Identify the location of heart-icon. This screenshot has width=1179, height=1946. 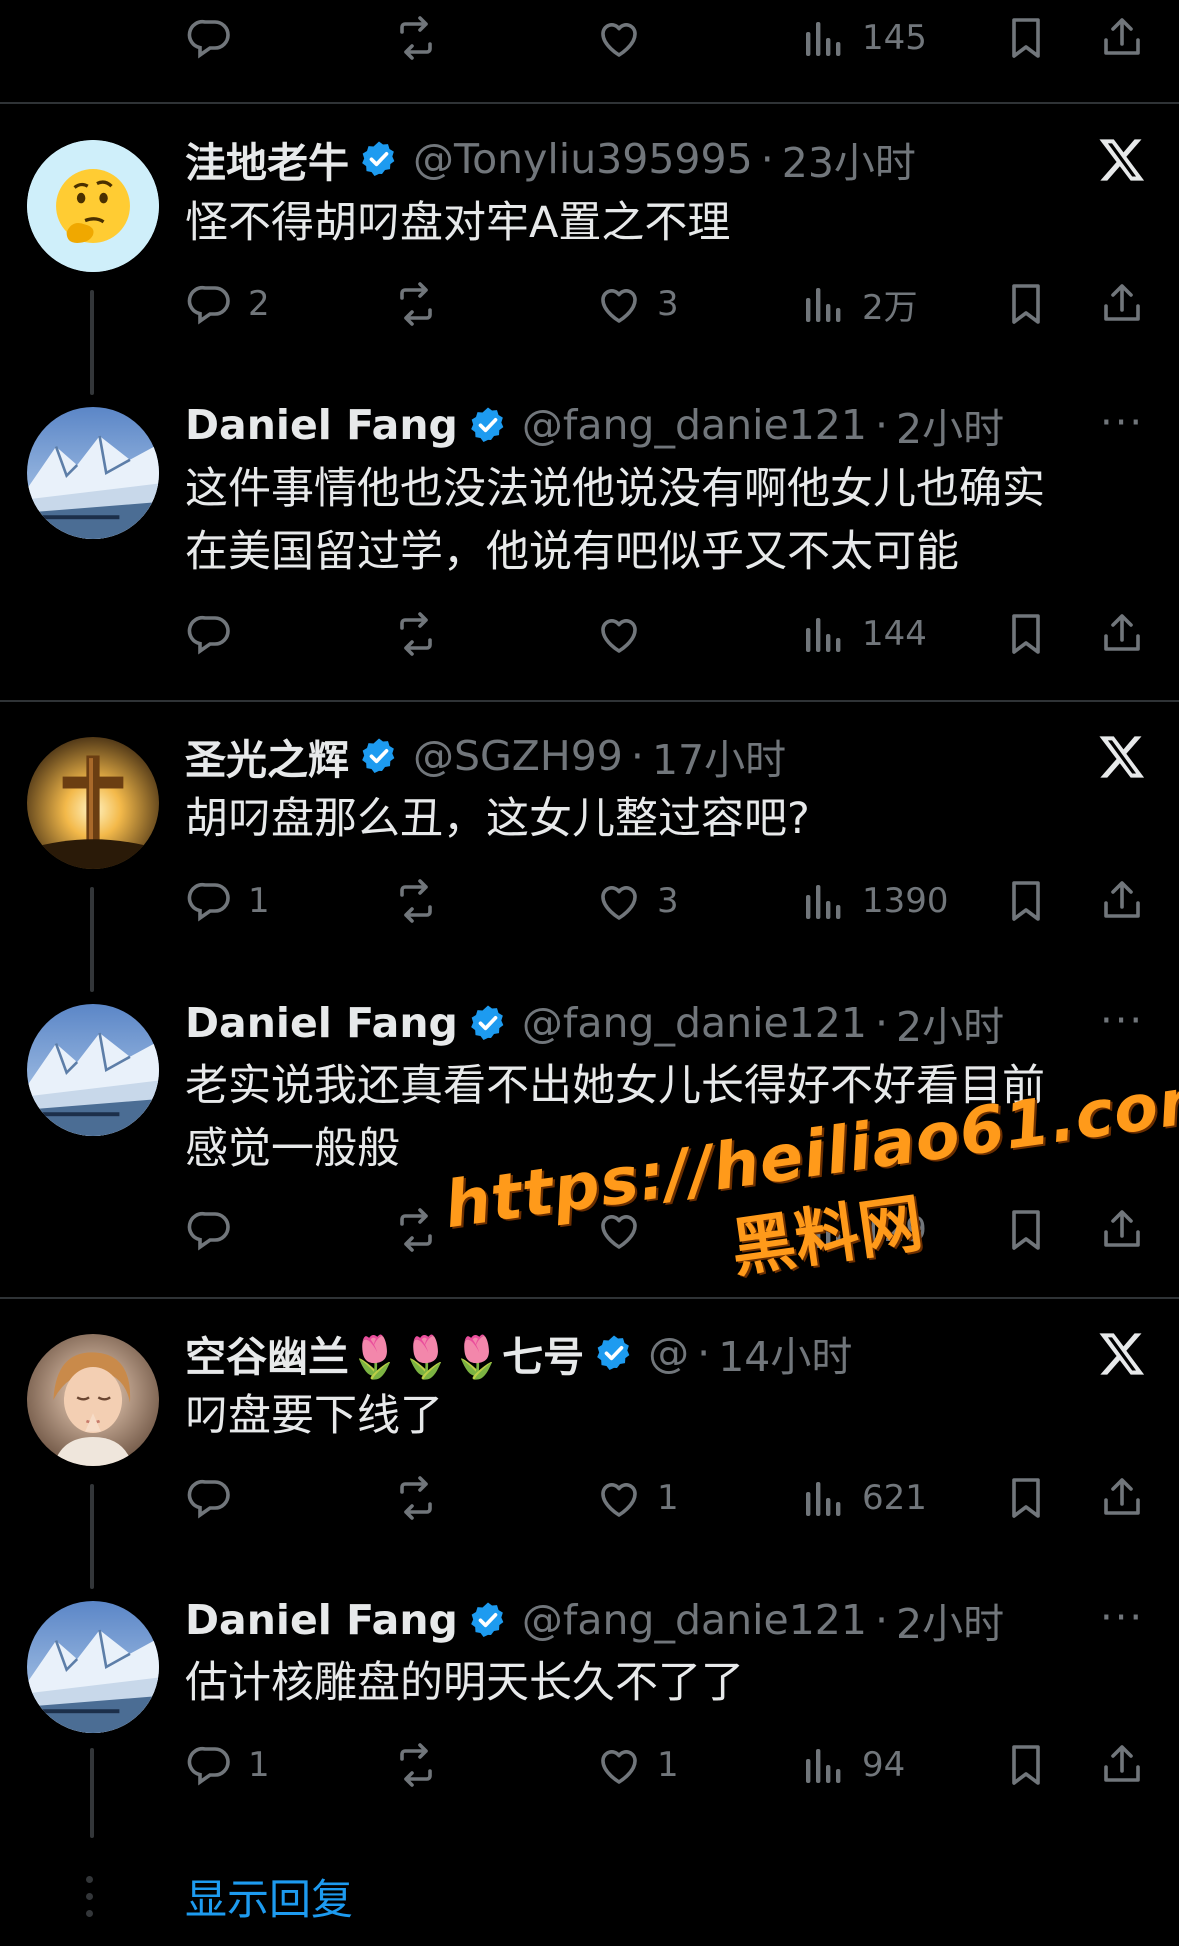
(619, 634).